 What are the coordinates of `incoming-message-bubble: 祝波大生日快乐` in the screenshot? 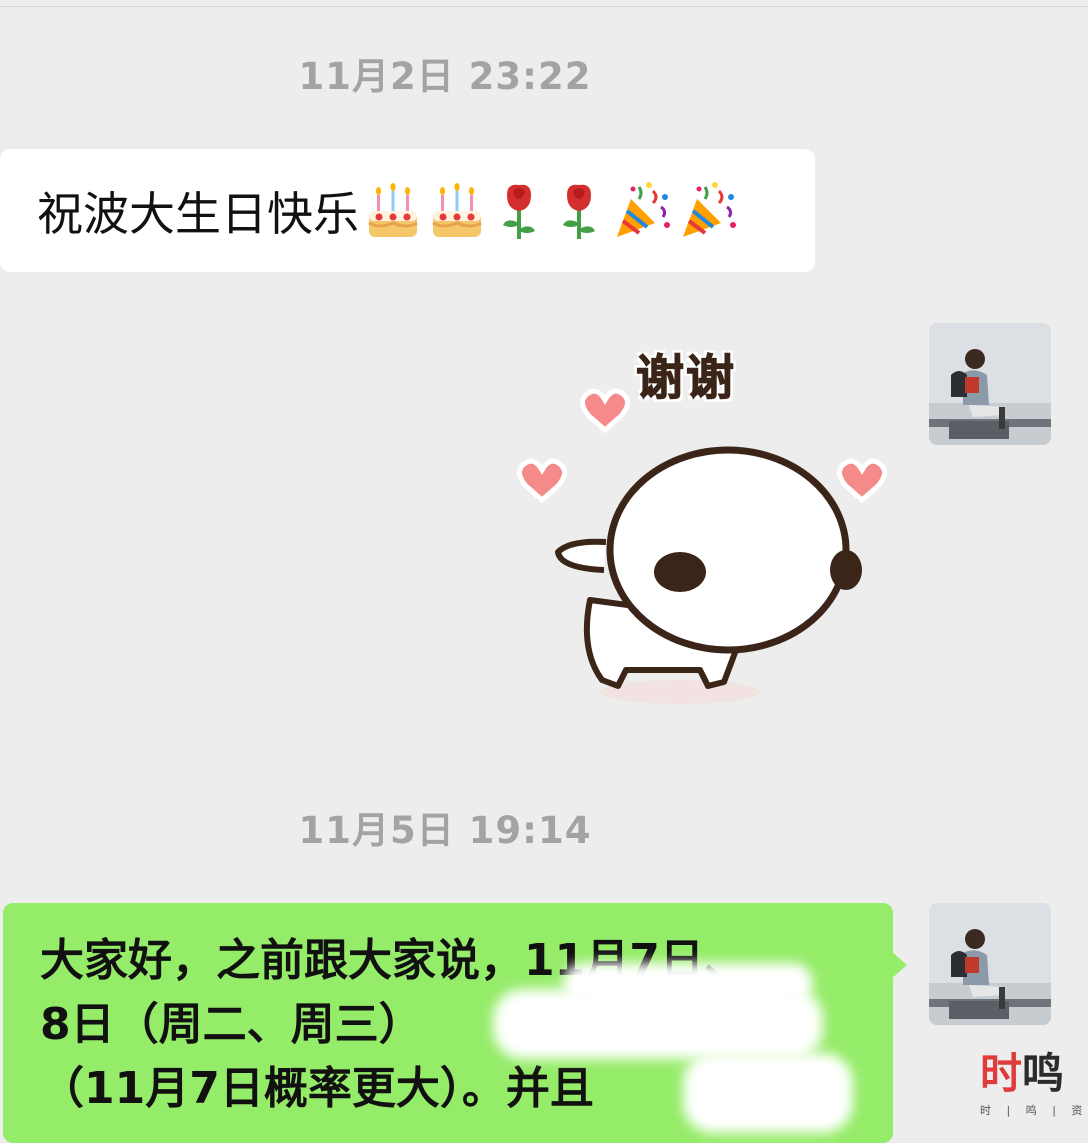 It's located at (407, 210).